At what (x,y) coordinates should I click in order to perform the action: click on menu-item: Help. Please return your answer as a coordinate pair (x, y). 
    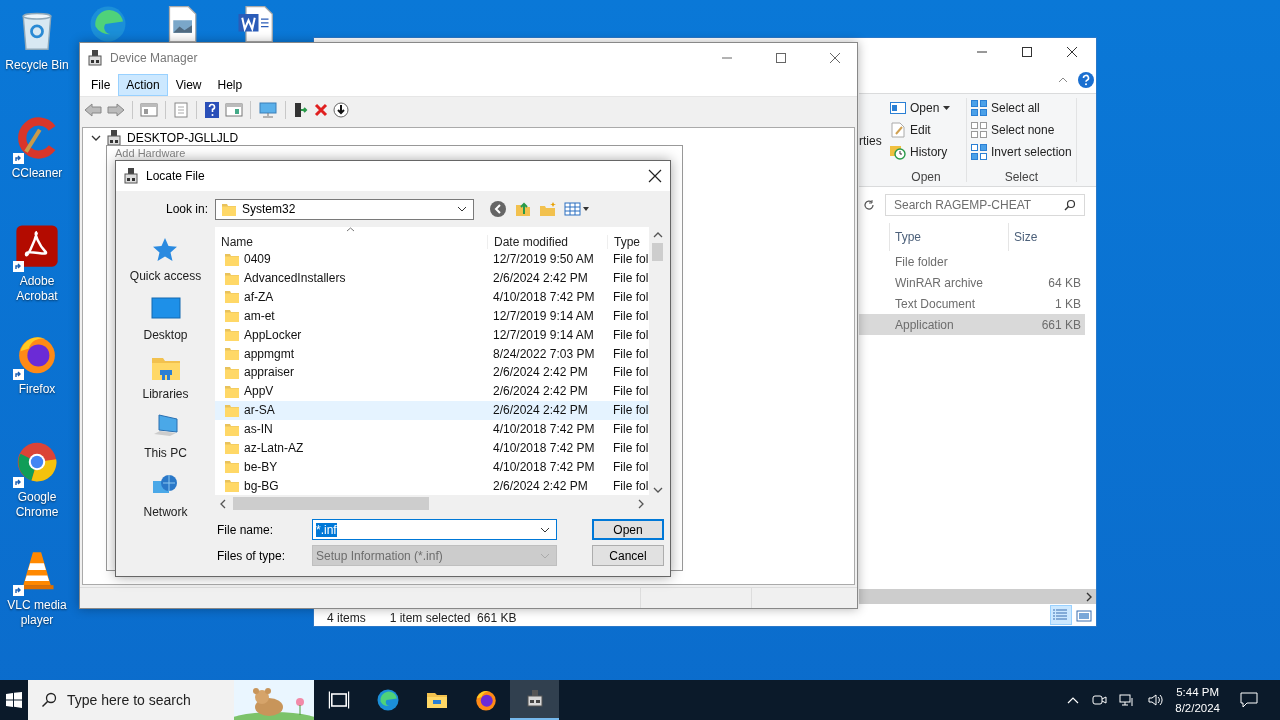
    Looking at the image, I should click on (230, 84).